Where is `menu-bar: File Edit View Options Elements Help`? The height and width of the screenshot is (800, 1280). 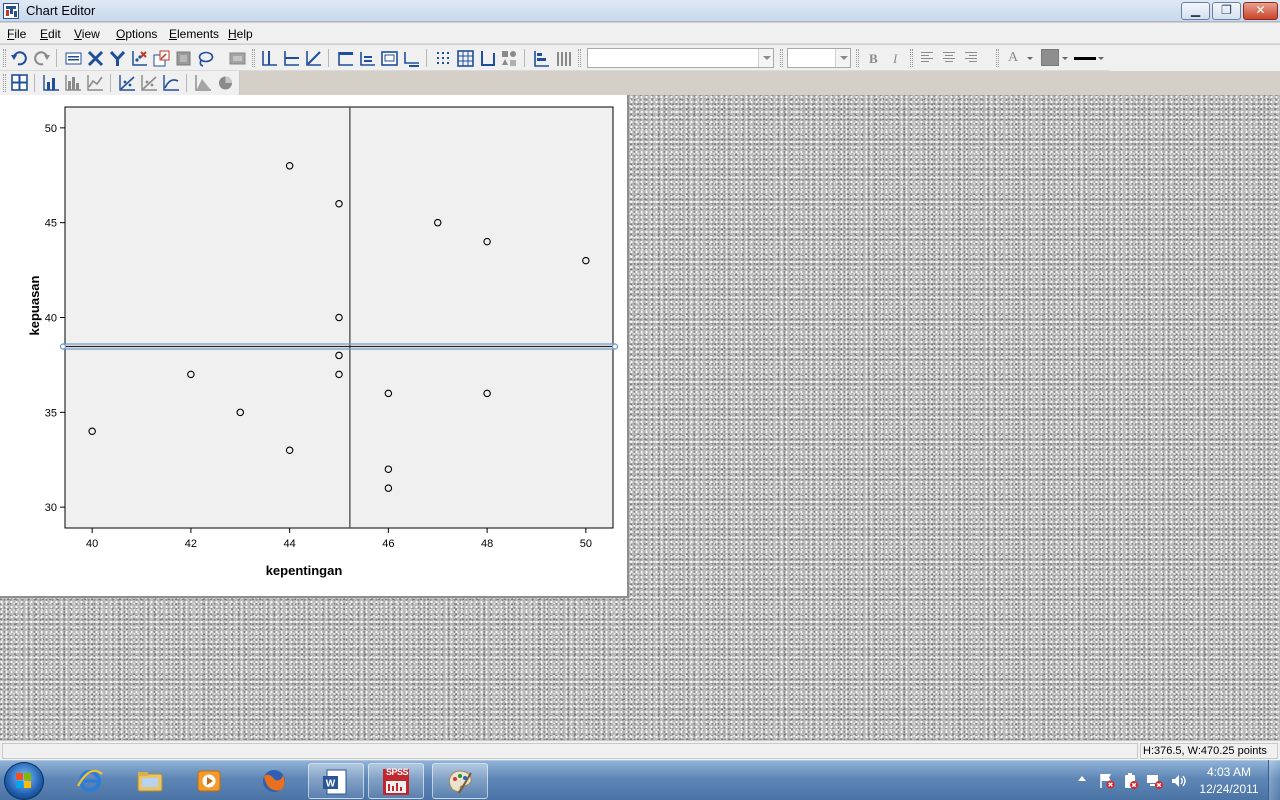
menu-bar: File Edit View Options Elements Help is located at coordinates (640, 33).